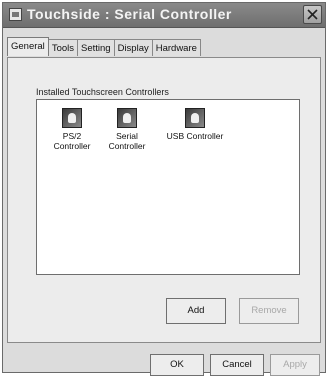  Describe the element at coordinates (96, 47) in the screenshot. I see `tab-setting: Setting` at that location.